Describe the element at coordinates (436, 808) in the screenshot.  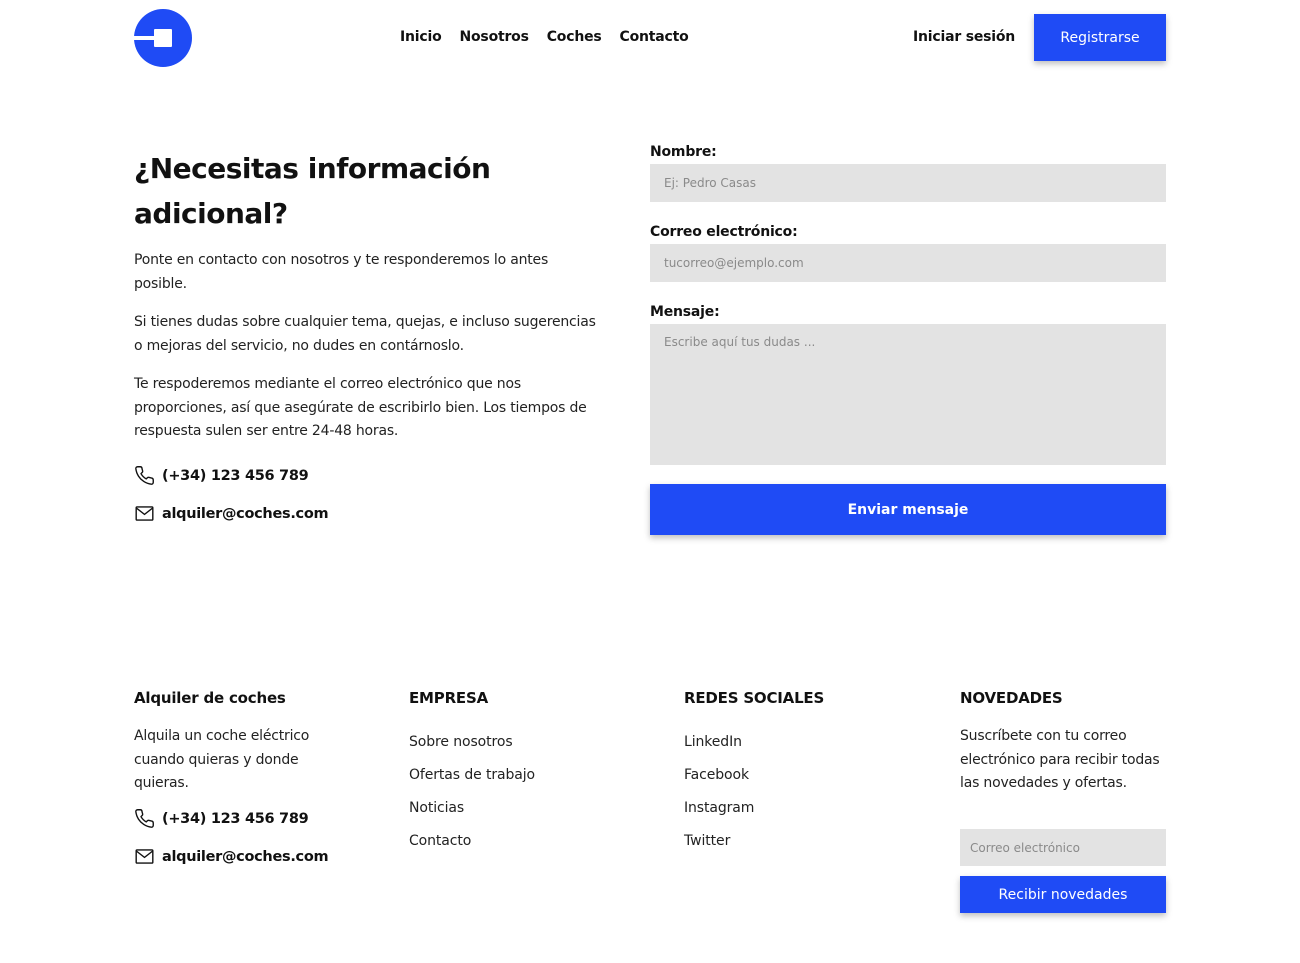
I see `footer-link-noticias: Noticias` at that location.